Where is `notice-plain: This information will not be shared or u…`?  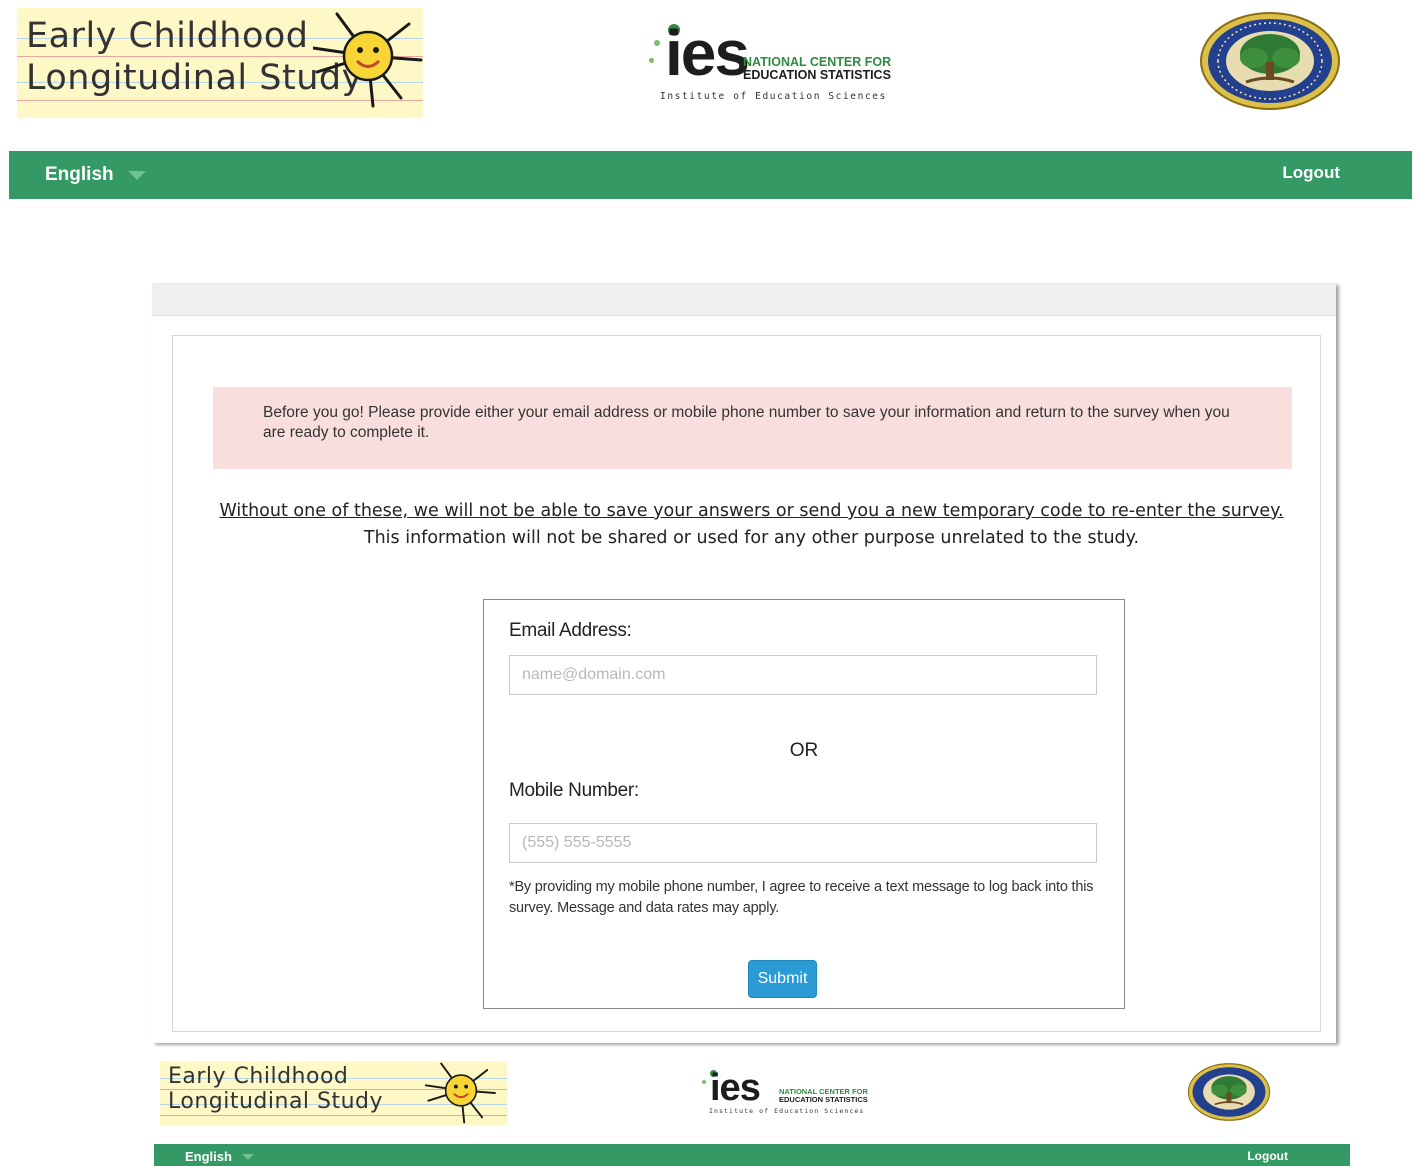 notice-plain: This information will not be shared or u… is located at coordinates (751, 538).